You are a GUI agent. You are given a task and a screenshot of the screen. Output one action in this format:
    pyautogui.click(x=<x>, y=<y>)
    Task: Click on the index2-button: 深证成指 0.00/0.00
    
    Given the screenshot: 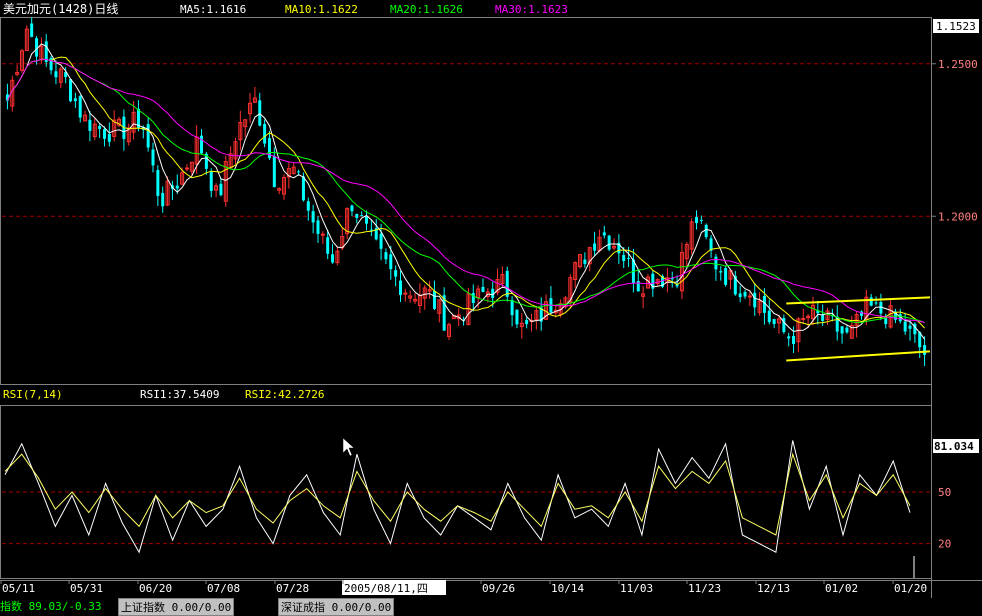 What is the action you would take?
    pyautogui.click(x=336, y=607)
    